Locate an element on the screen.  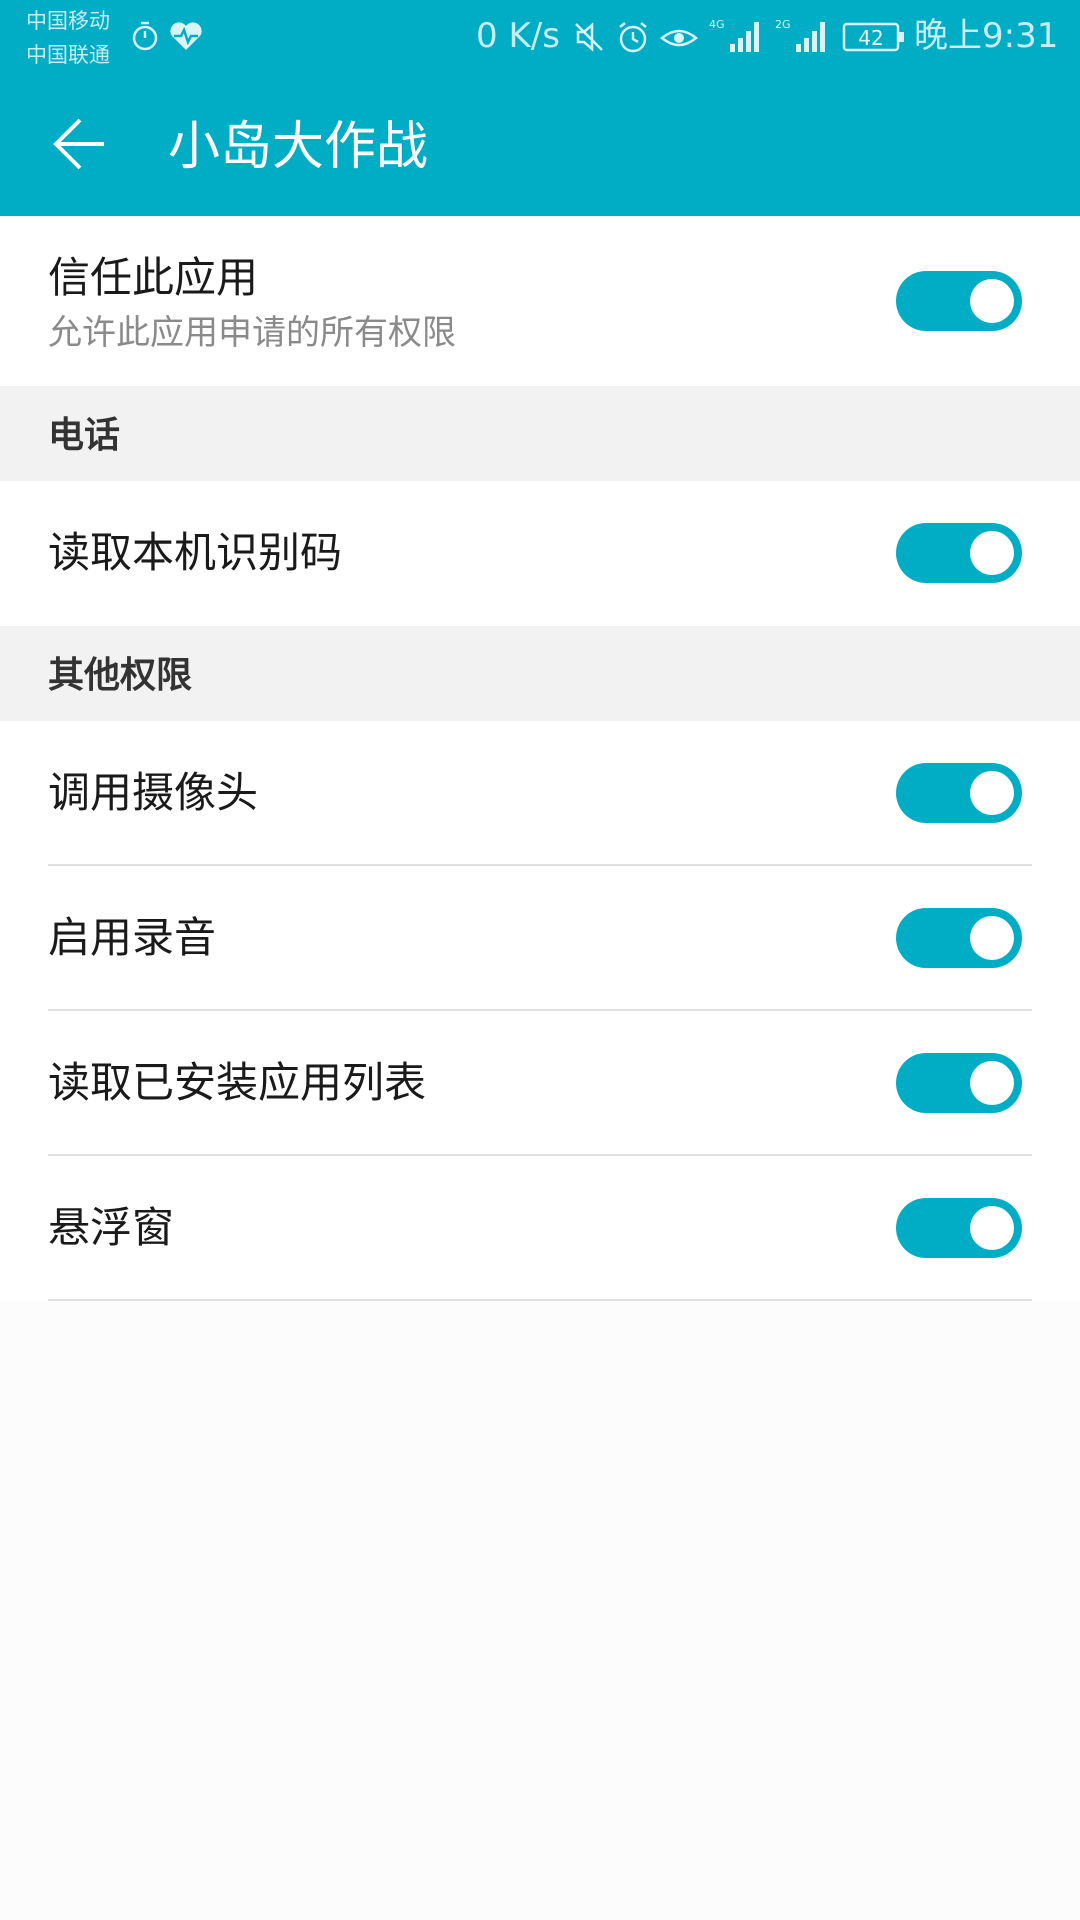
trust-app-row: 信任此应用 允许此应用申请的所有权限 is located at coordinates (540, 301).